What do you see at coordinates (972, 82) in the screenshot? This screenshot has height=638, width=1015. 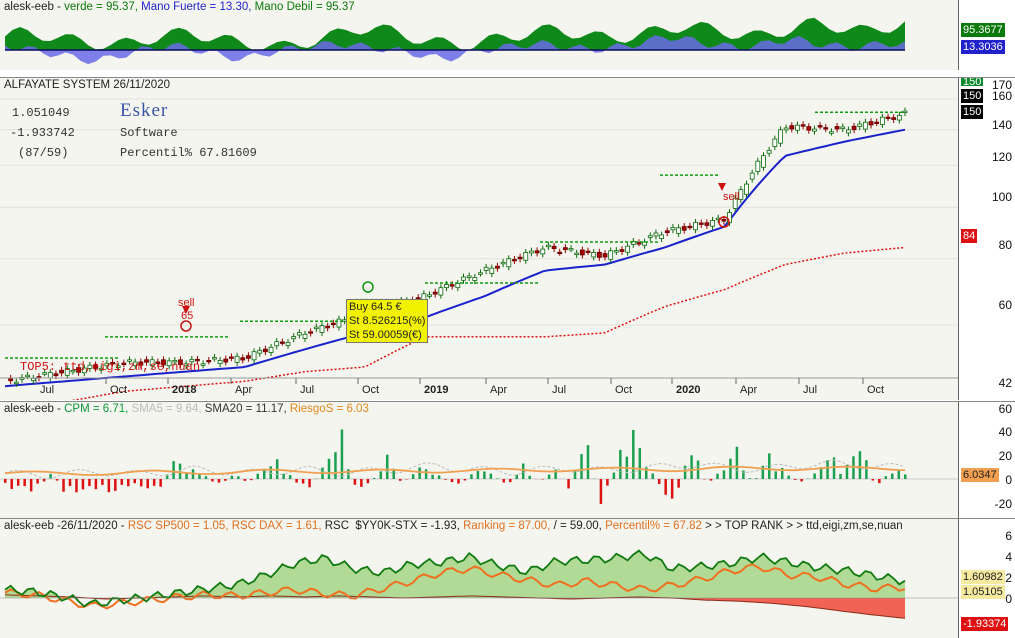 I see `last-price-tag: 150` at bounding box center [972, 82].